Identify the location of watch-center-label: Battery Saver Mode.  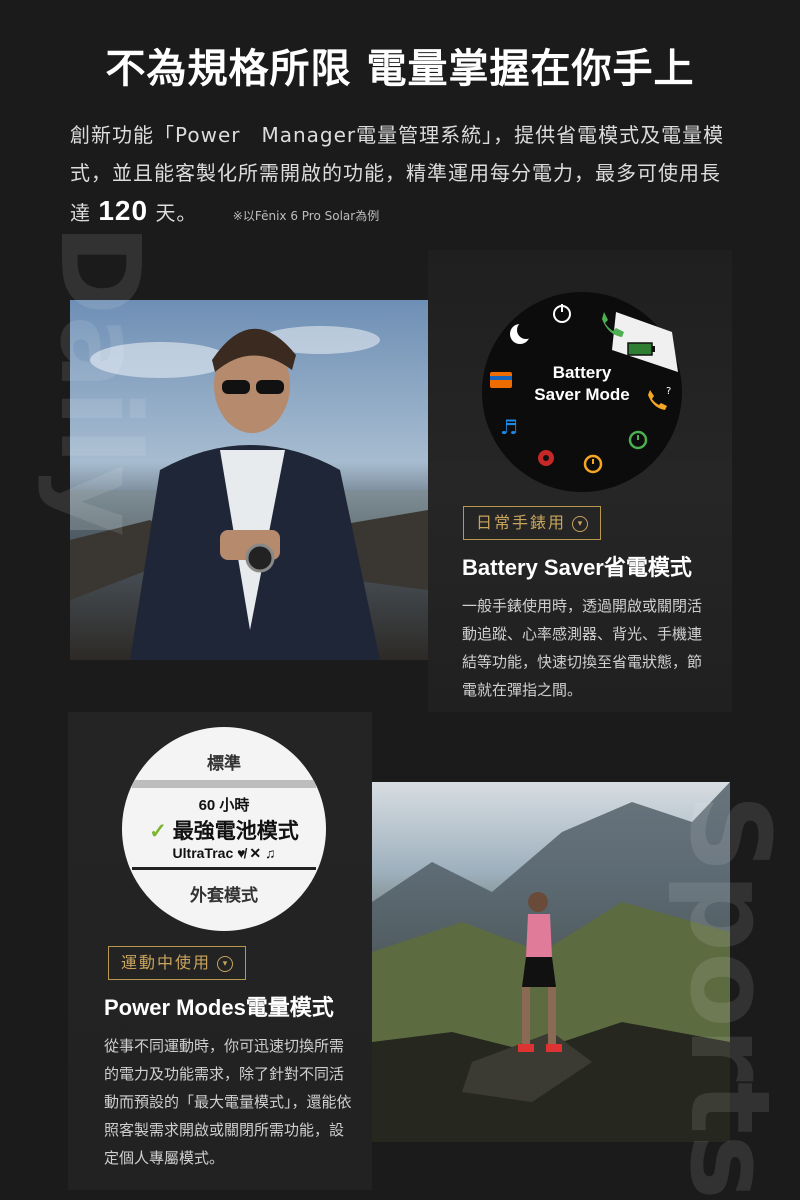
(582, 384).